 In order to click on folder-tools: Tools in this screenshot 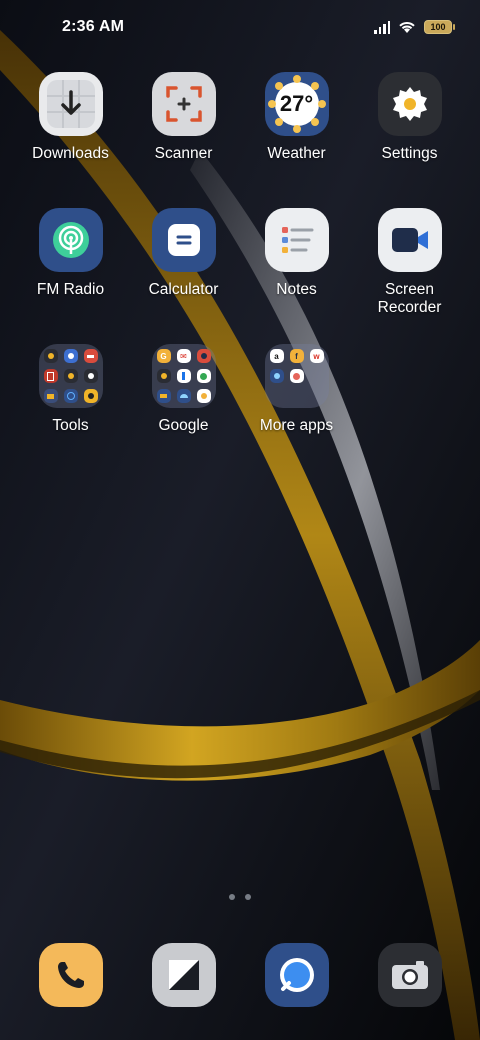, I will do `click(70, 389)`.